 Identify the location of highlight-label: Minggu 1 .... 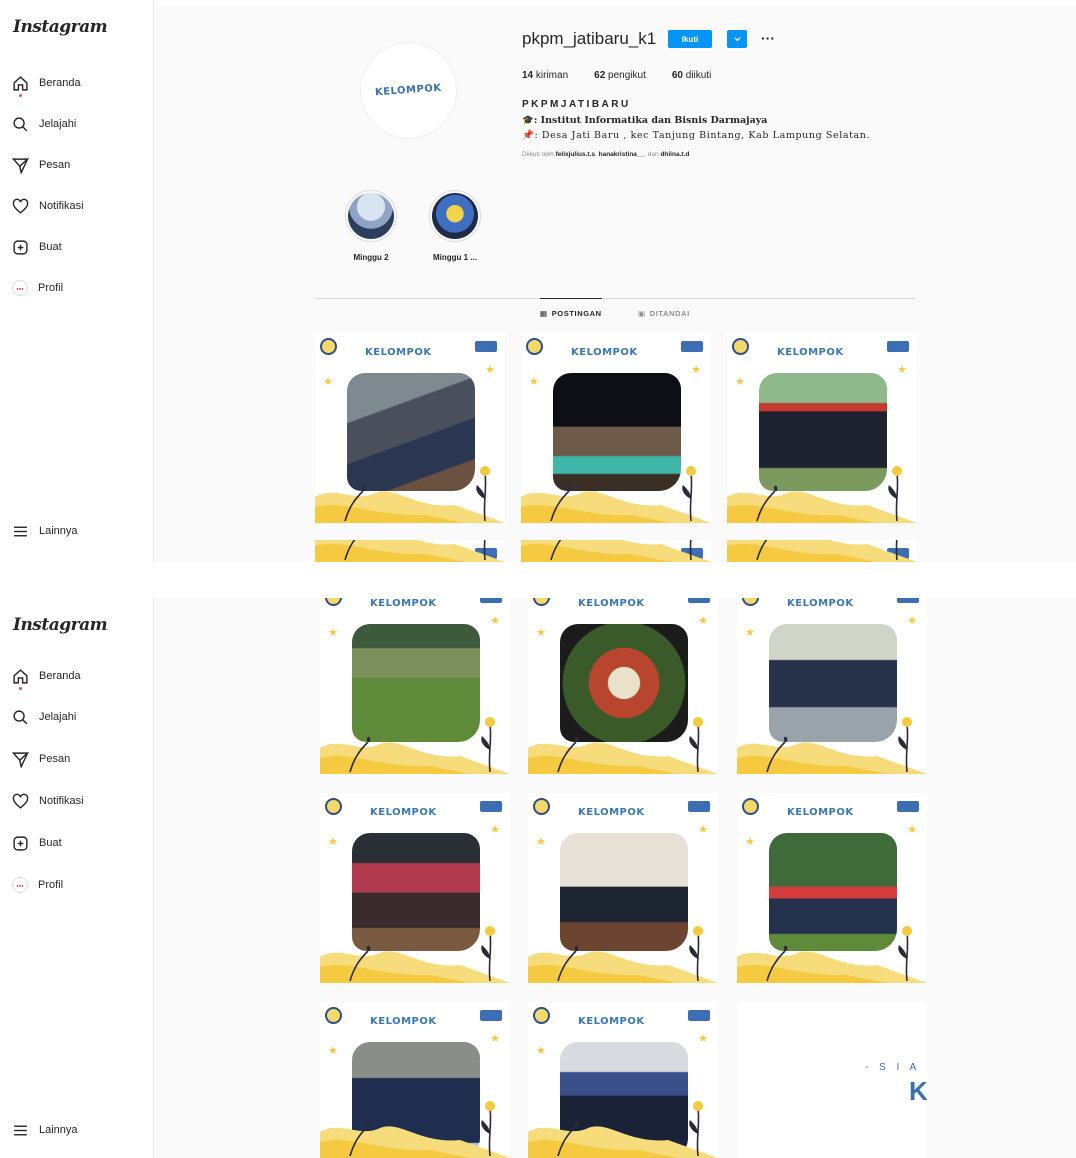
(455, 257).